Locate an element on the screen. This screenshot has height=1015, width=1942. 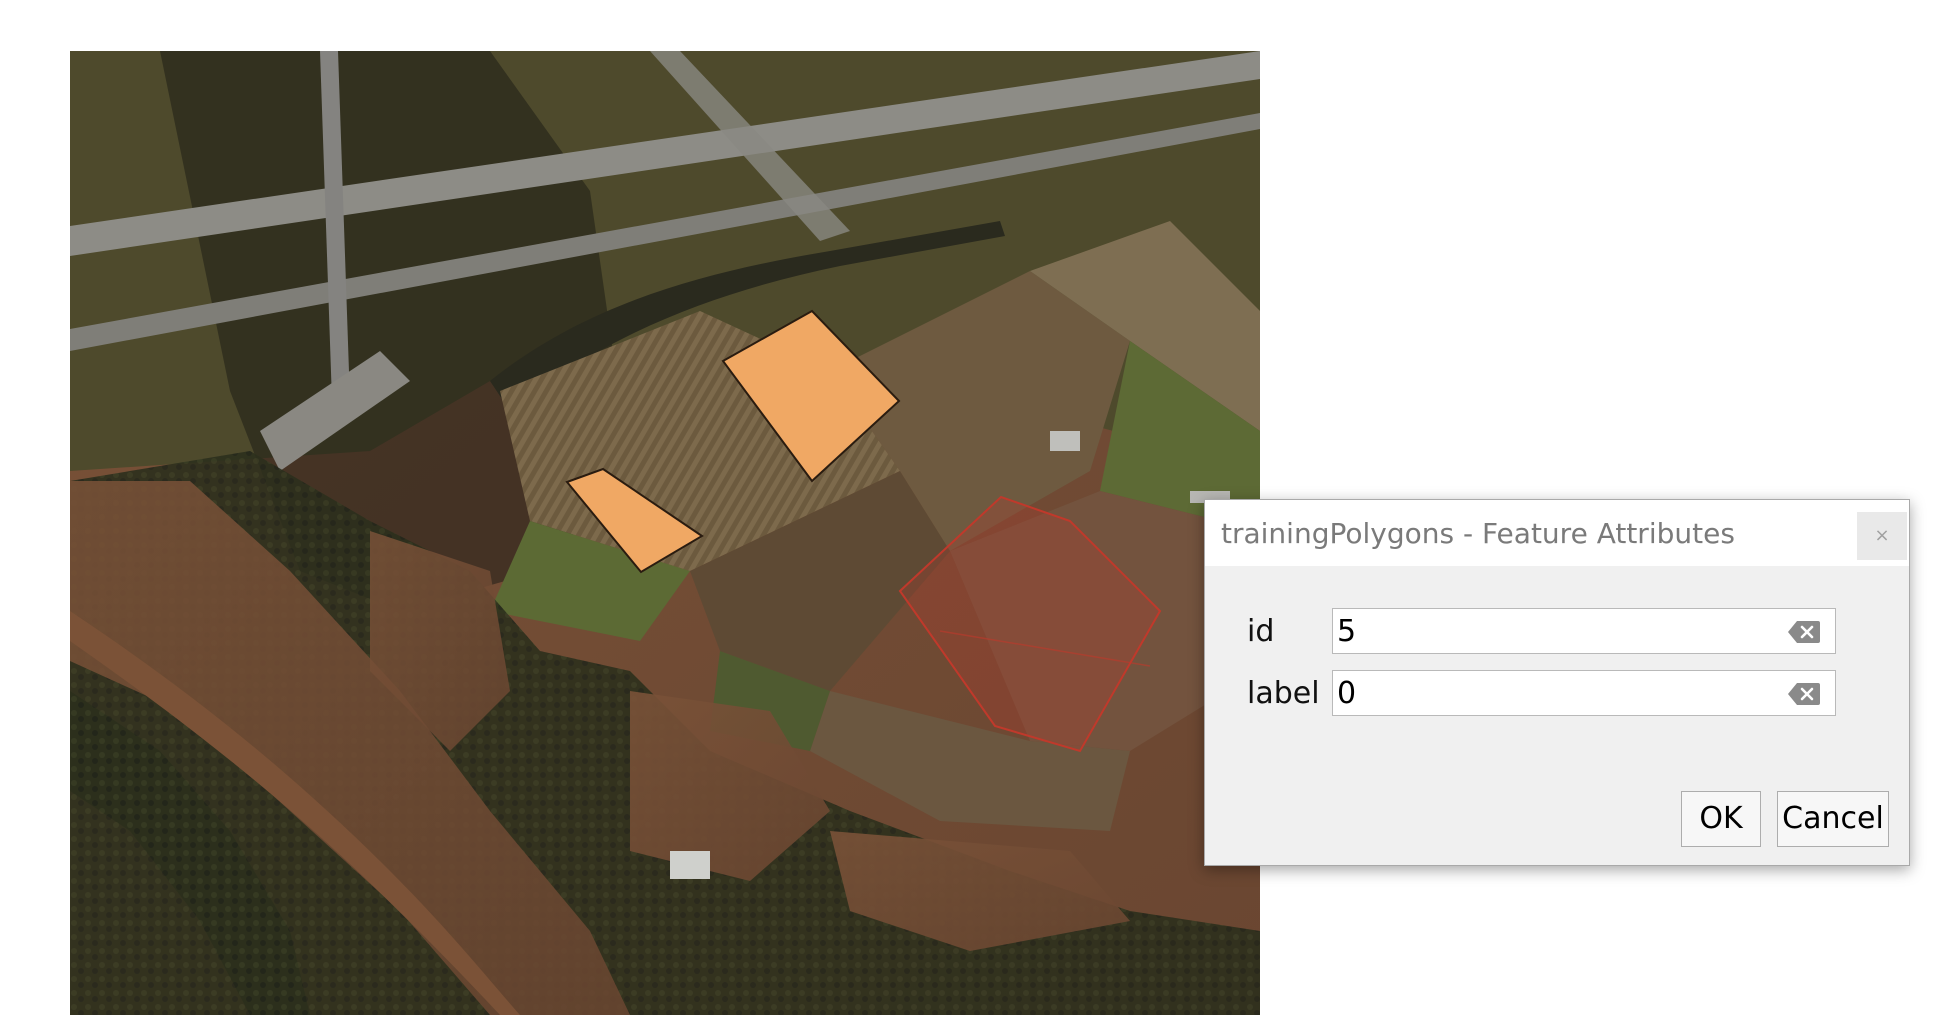
label-label: label is located at coordinates (1283, 693).